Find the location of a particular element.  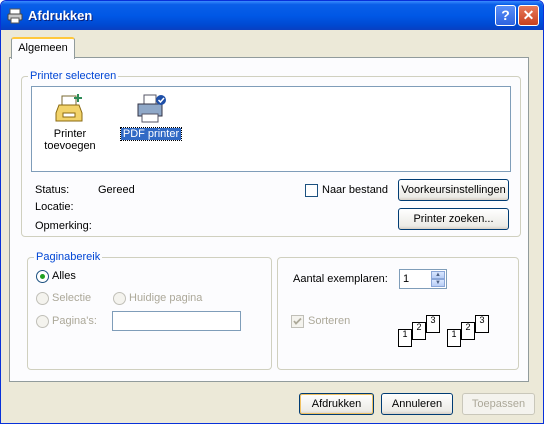

print-button: Afdrukken is located at coordinates (336, 404).